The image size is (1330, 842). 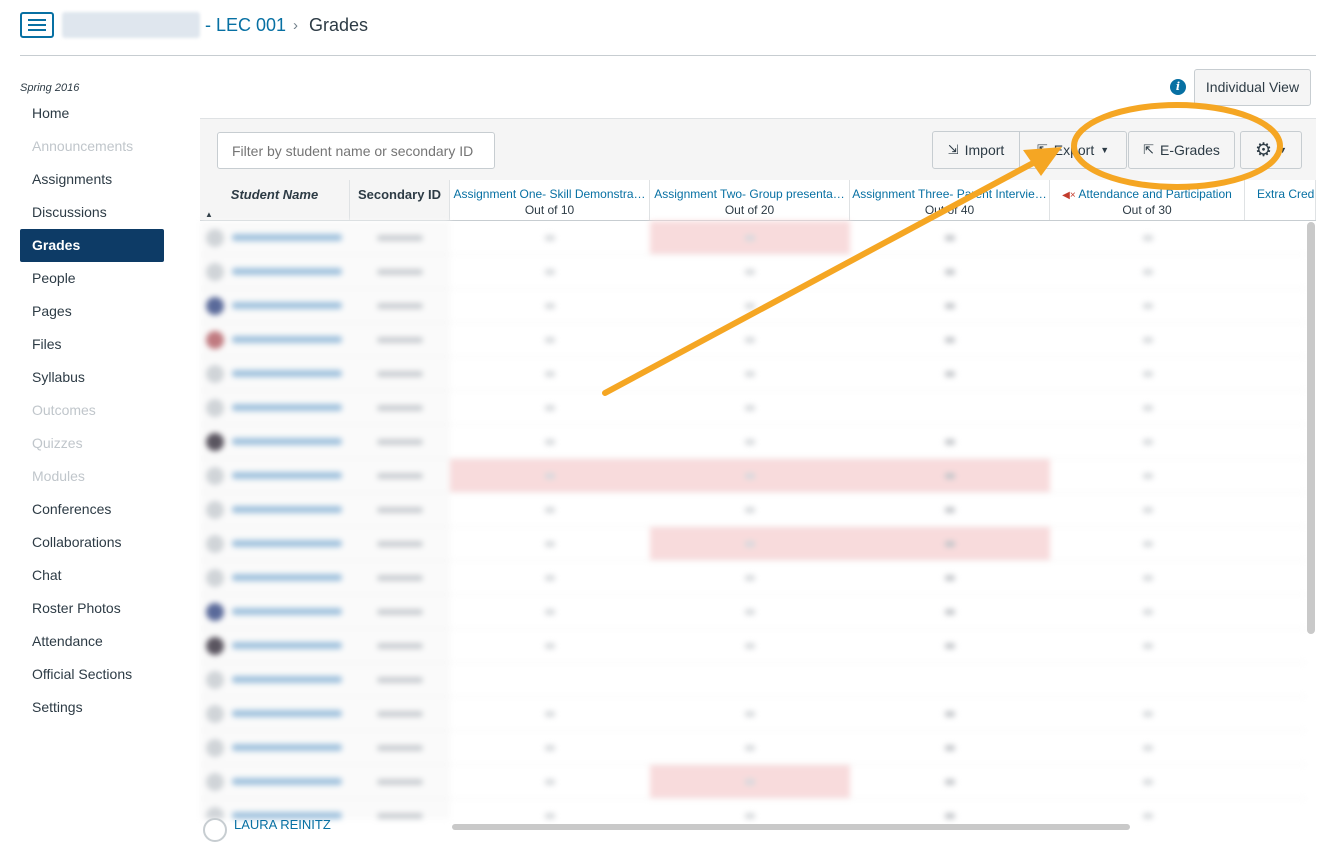 What do you see at coordinates (209, 214) in the screenshot?
I see `sort-ascending-icon: ▲` at bounding box center [209, 214].